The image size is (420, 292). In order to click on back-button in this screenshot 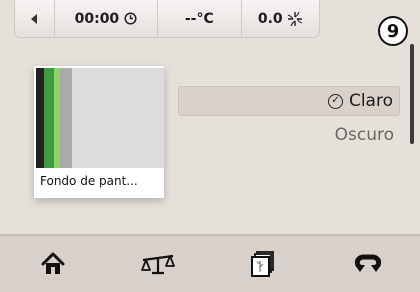, I will do `click(35, 18)`.